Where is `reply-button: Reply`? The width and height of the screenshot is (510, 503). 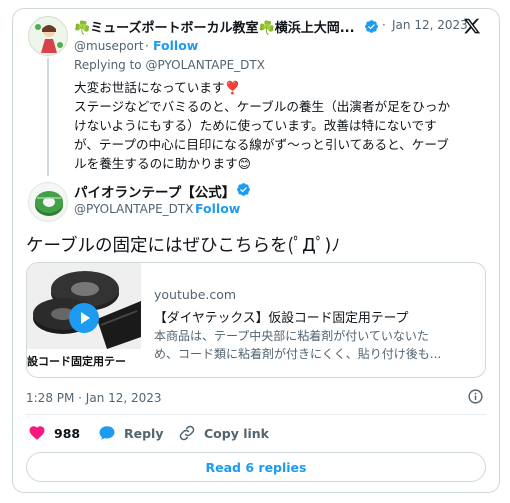 reply-button: Reply is located at coordinates (130, 433).